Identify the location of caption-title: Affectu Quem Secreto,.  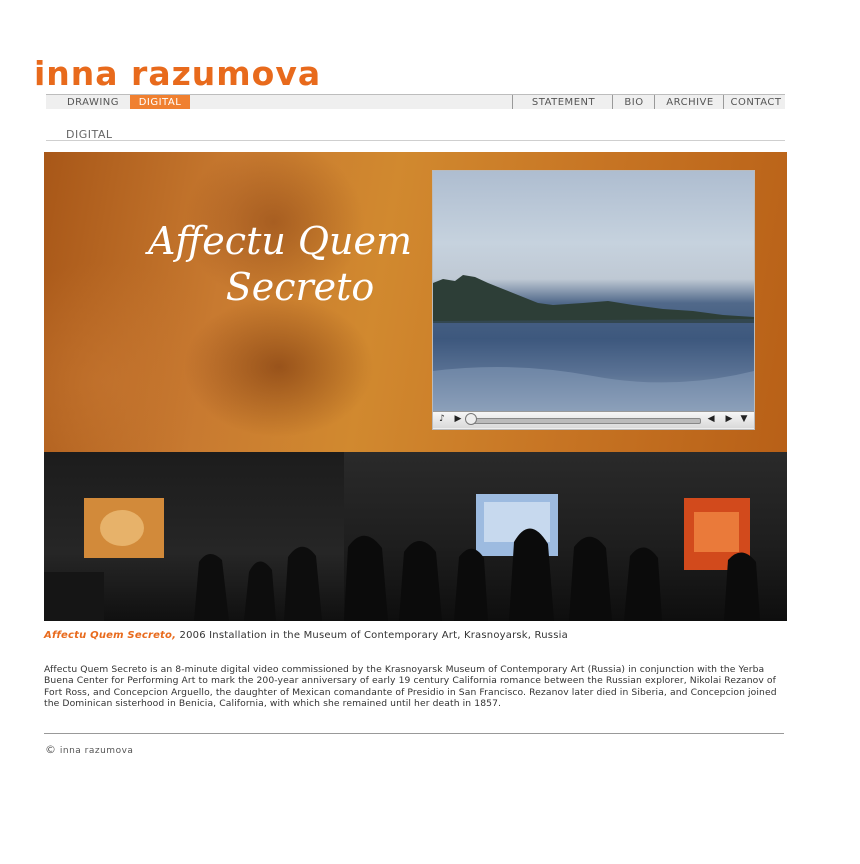
(110, 635).